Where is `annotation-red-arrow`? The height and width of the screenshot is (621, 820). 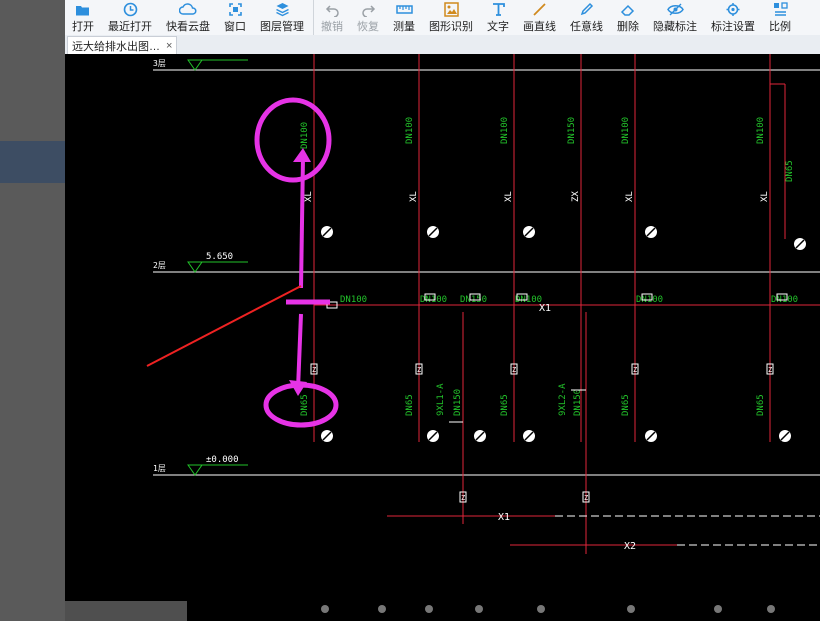
annotation-red-arrow is located at coordinates (224, 326).